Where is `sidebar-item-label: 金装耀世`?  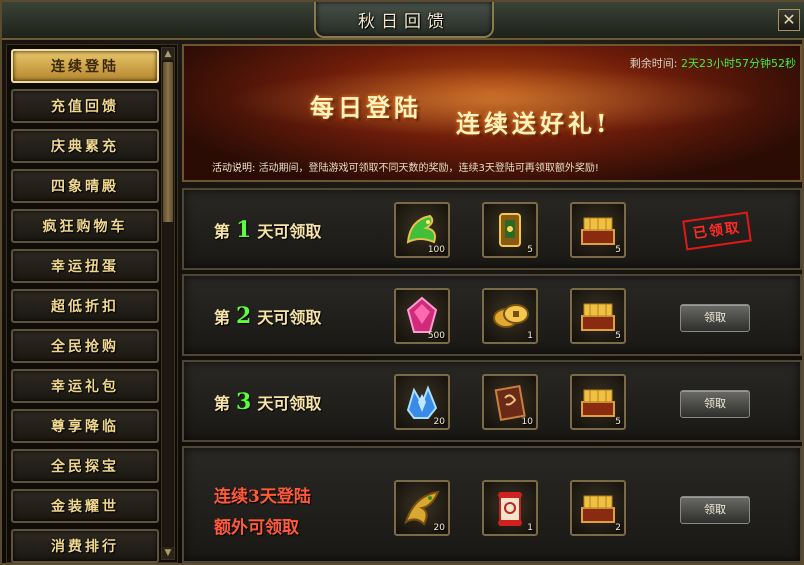
sidebar-item-label: 金装耀世 is located at coordinates (85, 507).